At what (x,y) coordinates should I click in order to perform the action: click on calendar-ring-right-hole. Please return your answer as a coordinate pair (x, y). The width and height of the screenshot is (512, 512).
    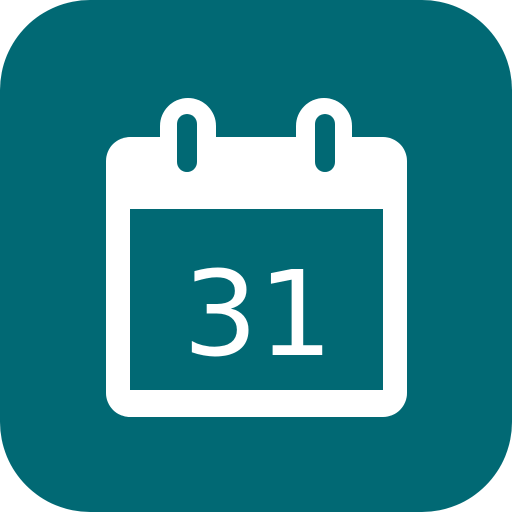
    Looking at the image, I should click on (325, 143).